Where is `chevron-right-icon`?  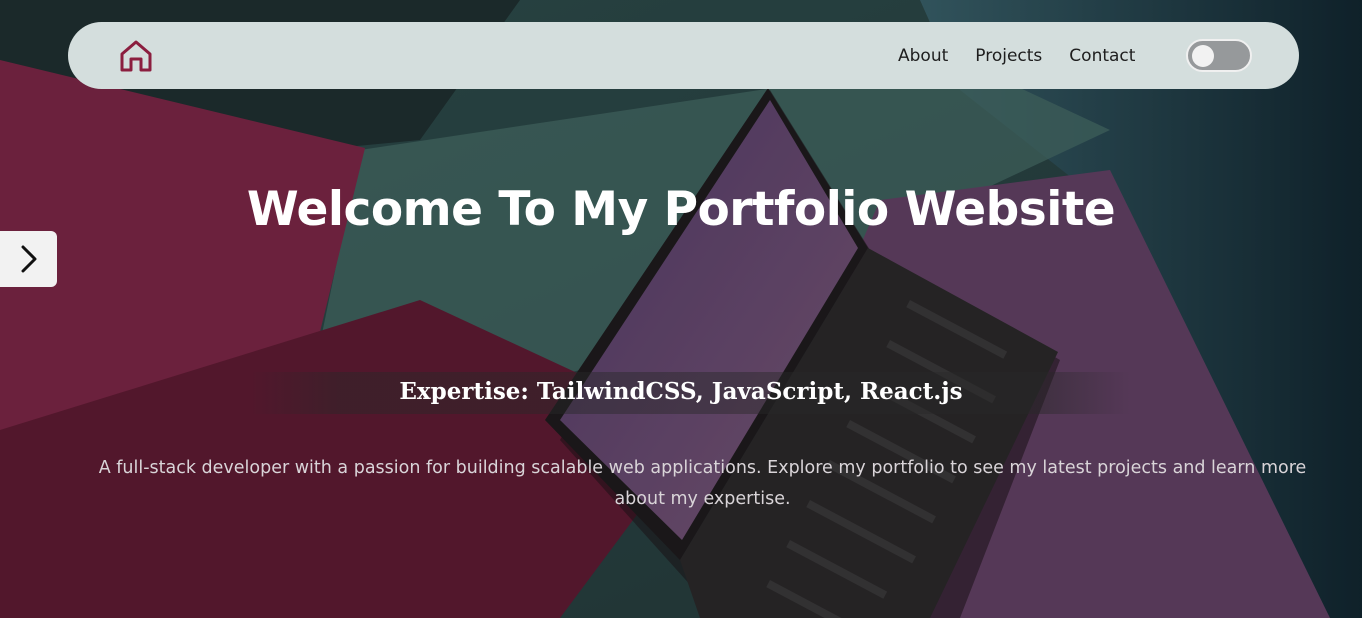
chevron-right-icon is located at coordinates (28, 259).